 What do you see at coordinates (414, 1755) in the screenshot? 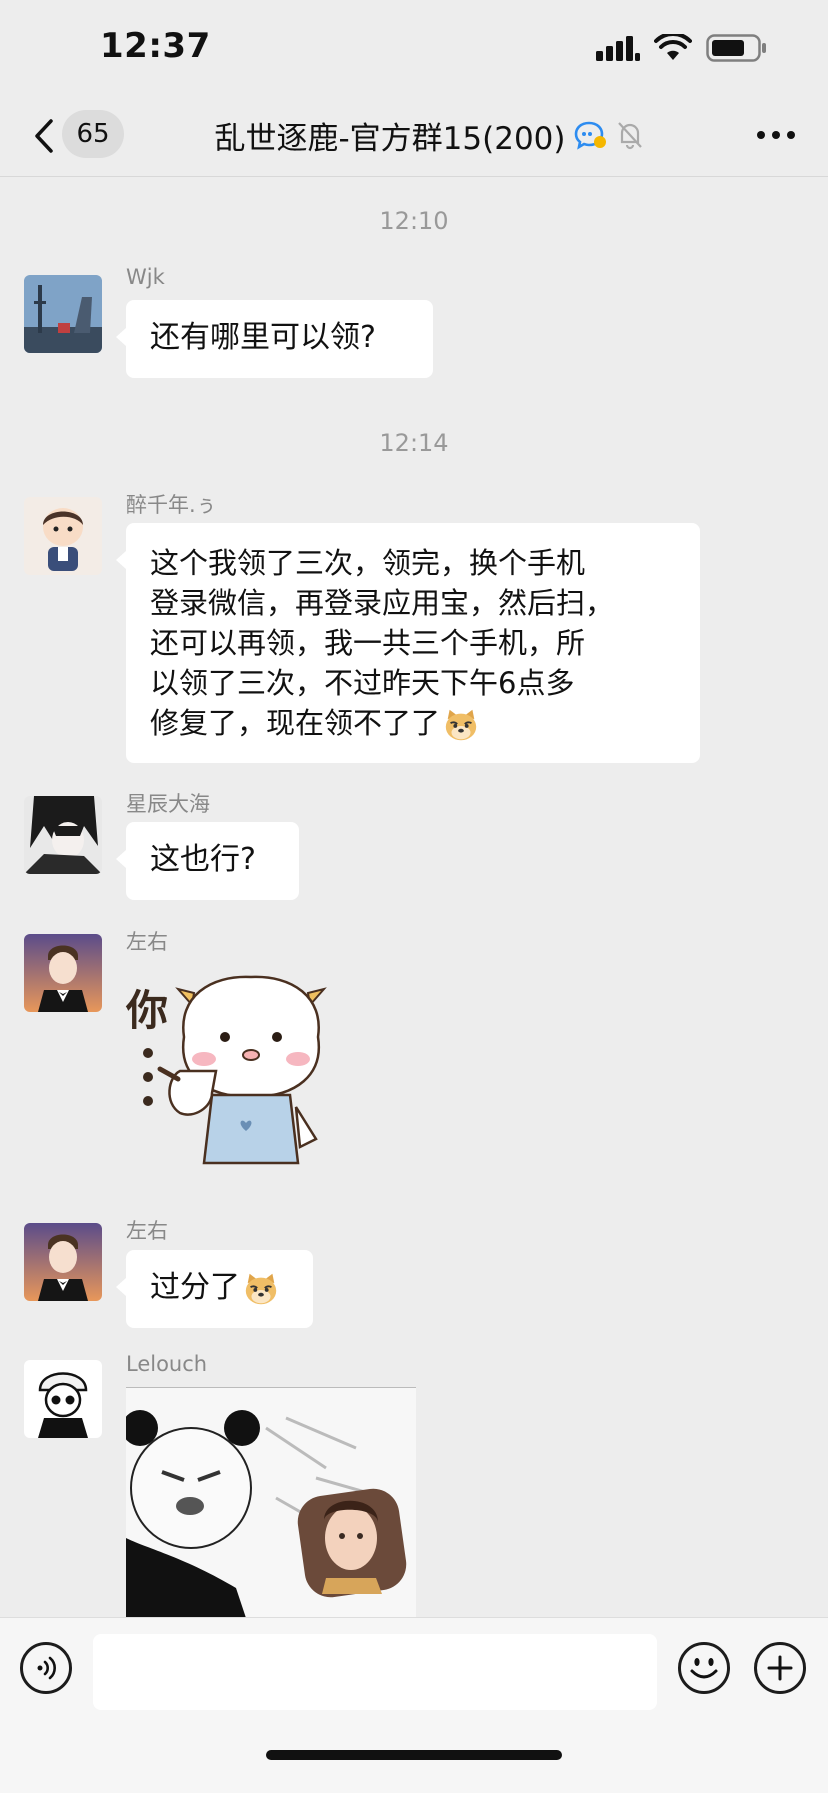
I see `home-indicator` at bounding box center [414, 1755].